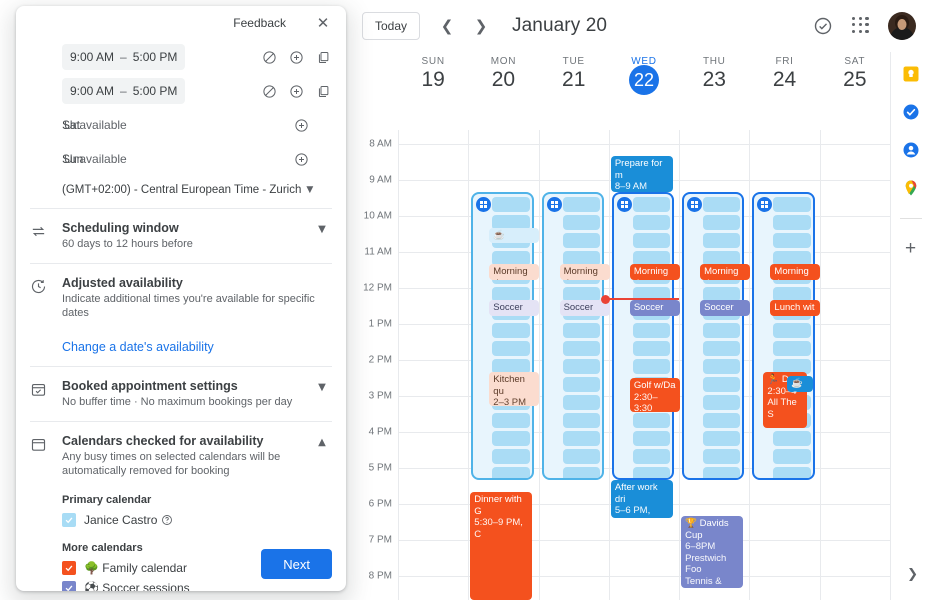  Describe the element at coordinates (911, 188) in the screenshot. I see `maps-icon` at that location.